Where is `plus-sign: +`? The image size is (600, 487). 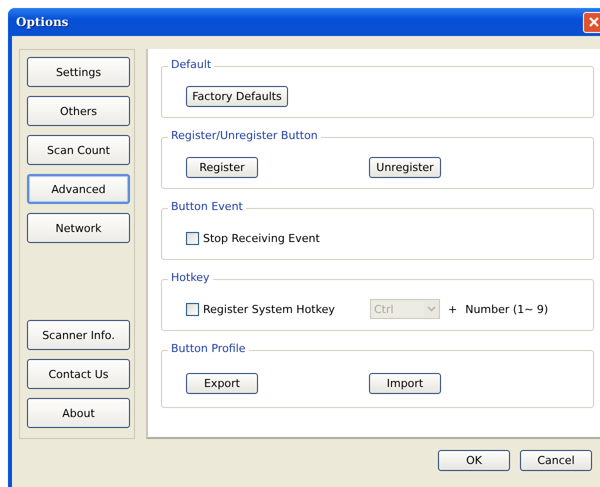
plus-sign: + is located at coordinates (453, 309).